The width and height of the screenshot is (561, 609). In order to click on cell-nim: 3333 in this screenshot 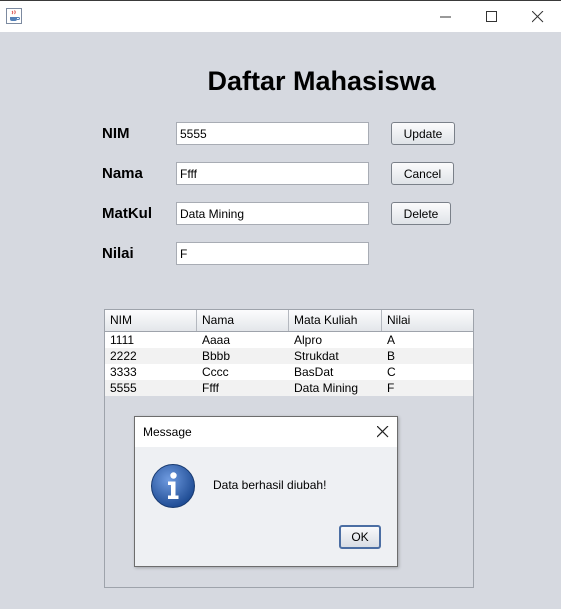, I will do `click(123, 372)`.